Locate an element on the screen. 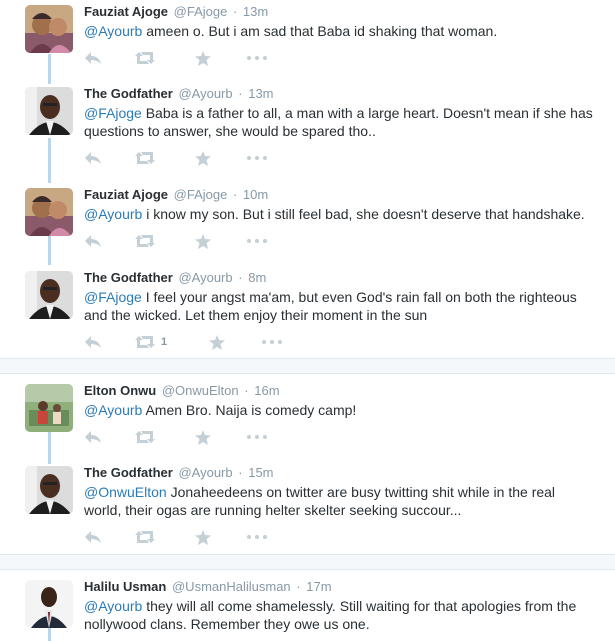 Image resolution: width=615 pixels, height=641 pixels. timestamp: 8m is located at coordinates (257, 277).